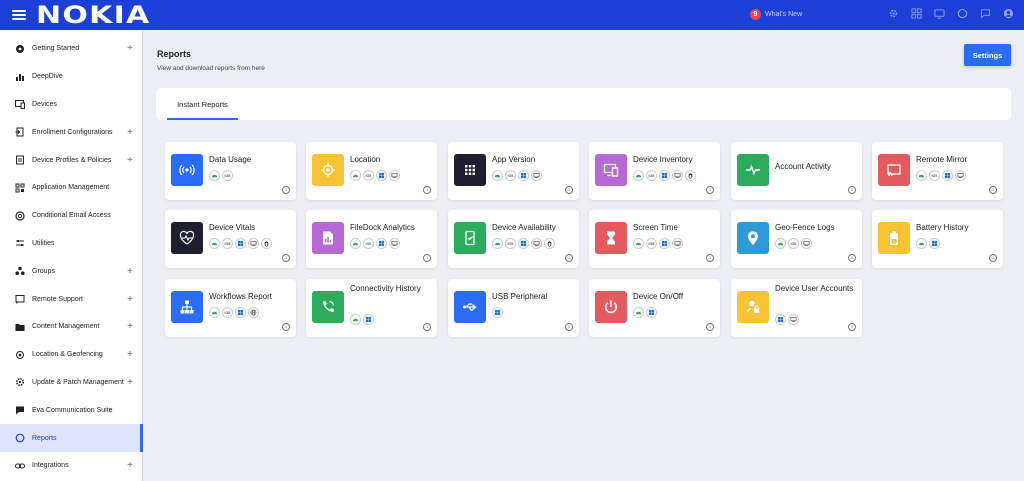 This screenshot has width=1024, height=481. I want to click on report-card-title: USB Peripheral, so click(520, 296).